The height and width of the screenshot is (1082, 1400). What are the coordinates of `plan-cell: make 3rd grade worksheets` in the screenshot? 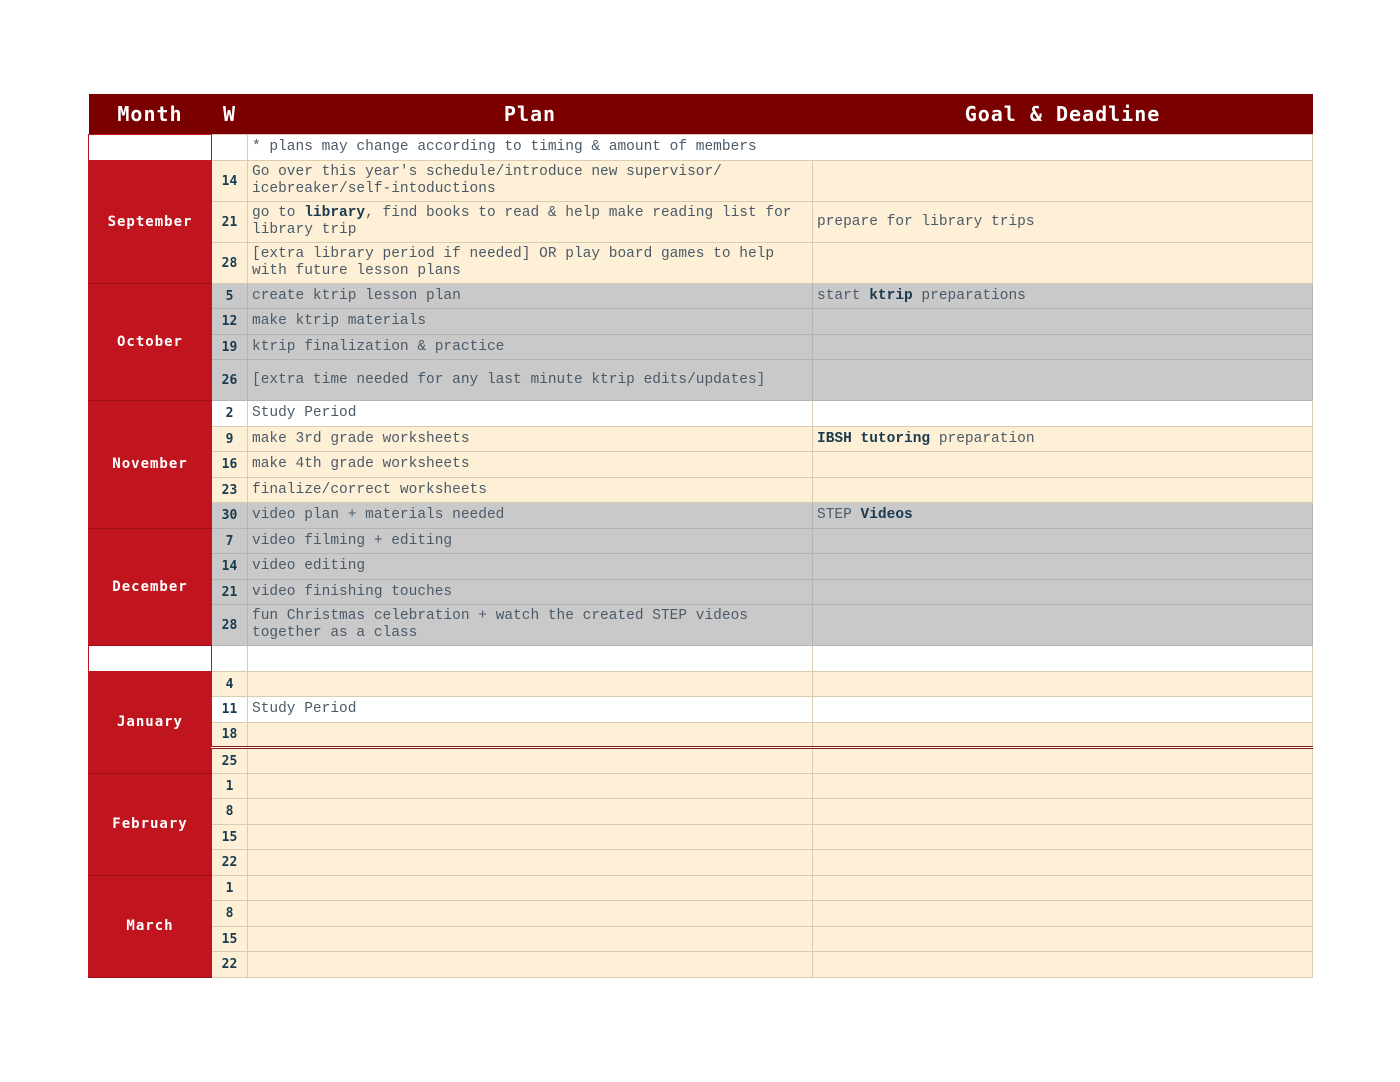 It's located at (530, 439).